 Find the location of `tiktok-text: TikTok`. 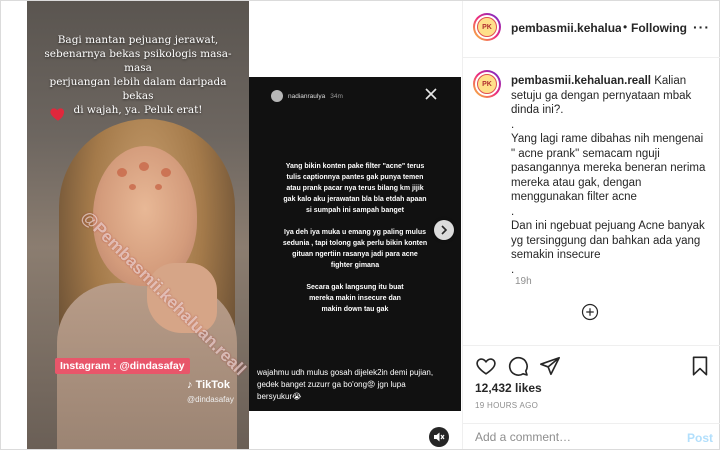

tiktok-text: TikTok is located at coordinates (212, 385).